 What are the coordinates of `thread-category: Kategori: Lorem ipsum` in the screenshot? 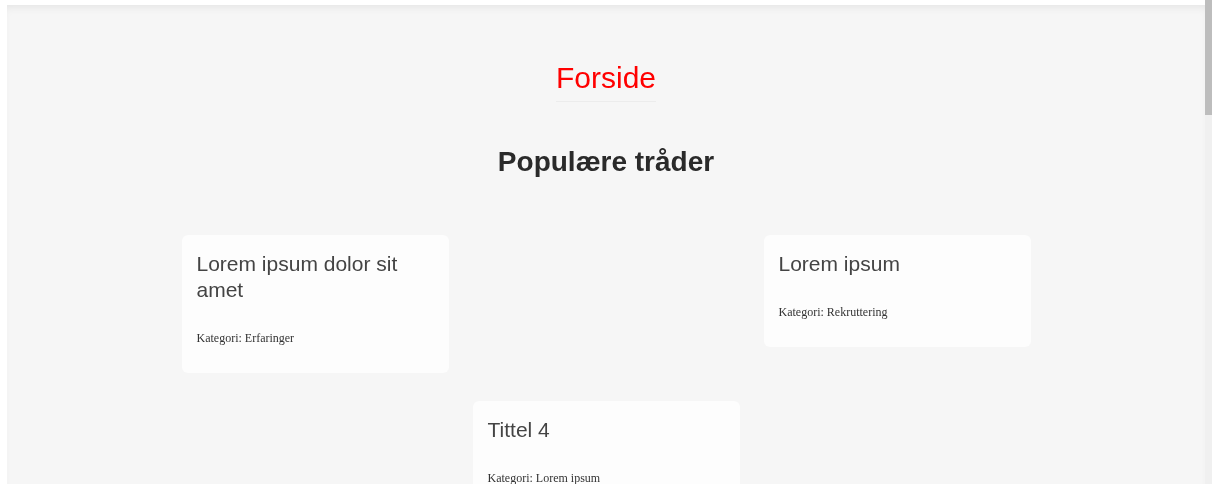 It's located at (544, 477).